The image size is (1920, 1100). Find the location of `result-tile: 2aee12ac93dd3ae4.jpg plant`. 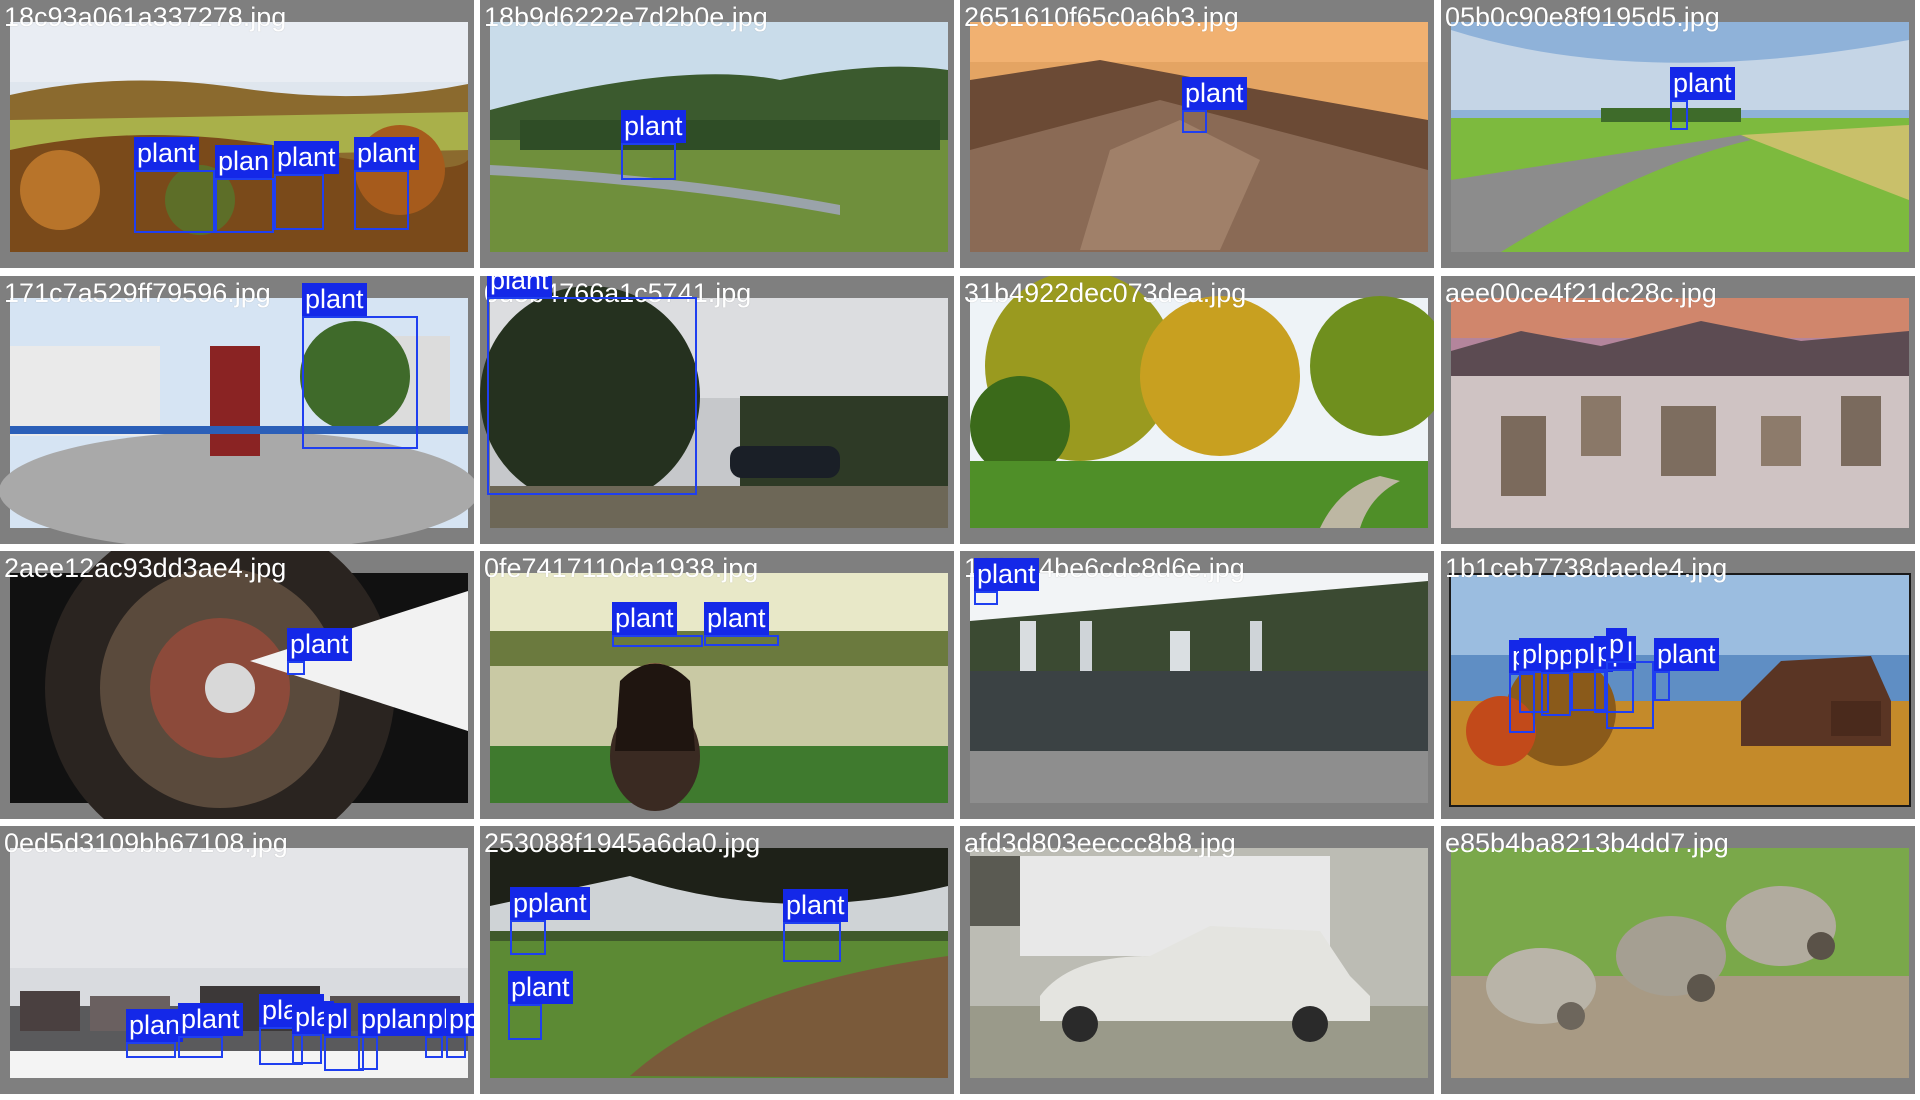

result-tile: 2aee12ac93dd3ae4.jpg plant is located at coordinates (237, 685).